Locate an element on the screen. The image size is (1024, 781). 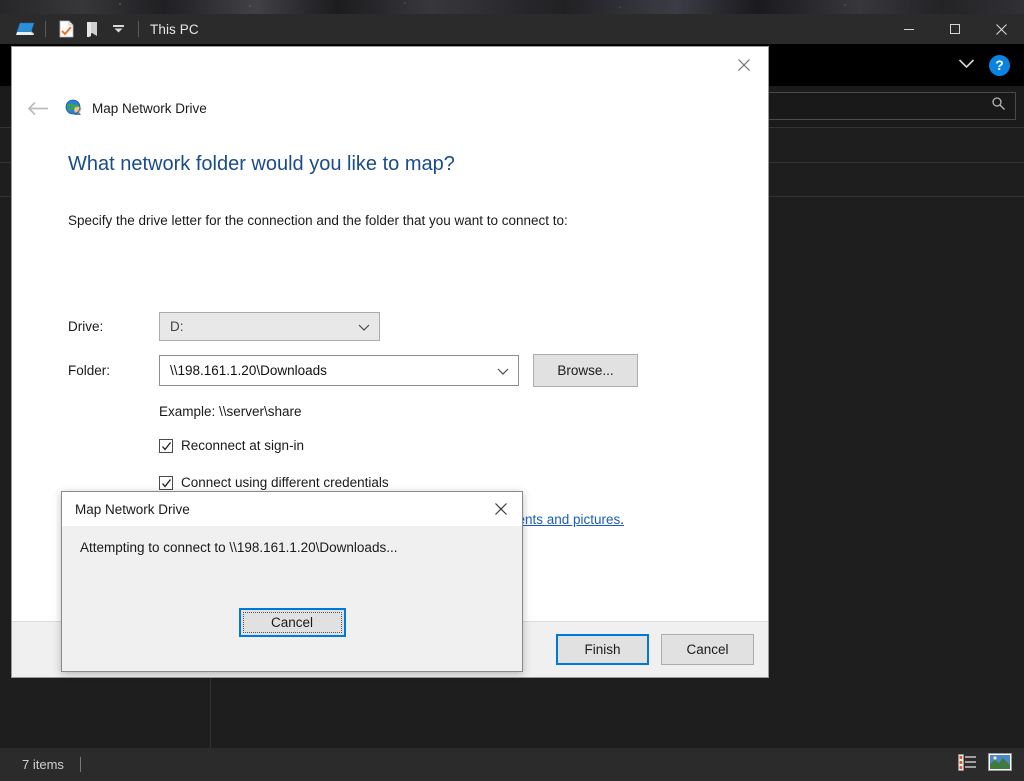
reconnect-checkbox-row: Reconnect at sign-in is located at coordinates (231, 445).